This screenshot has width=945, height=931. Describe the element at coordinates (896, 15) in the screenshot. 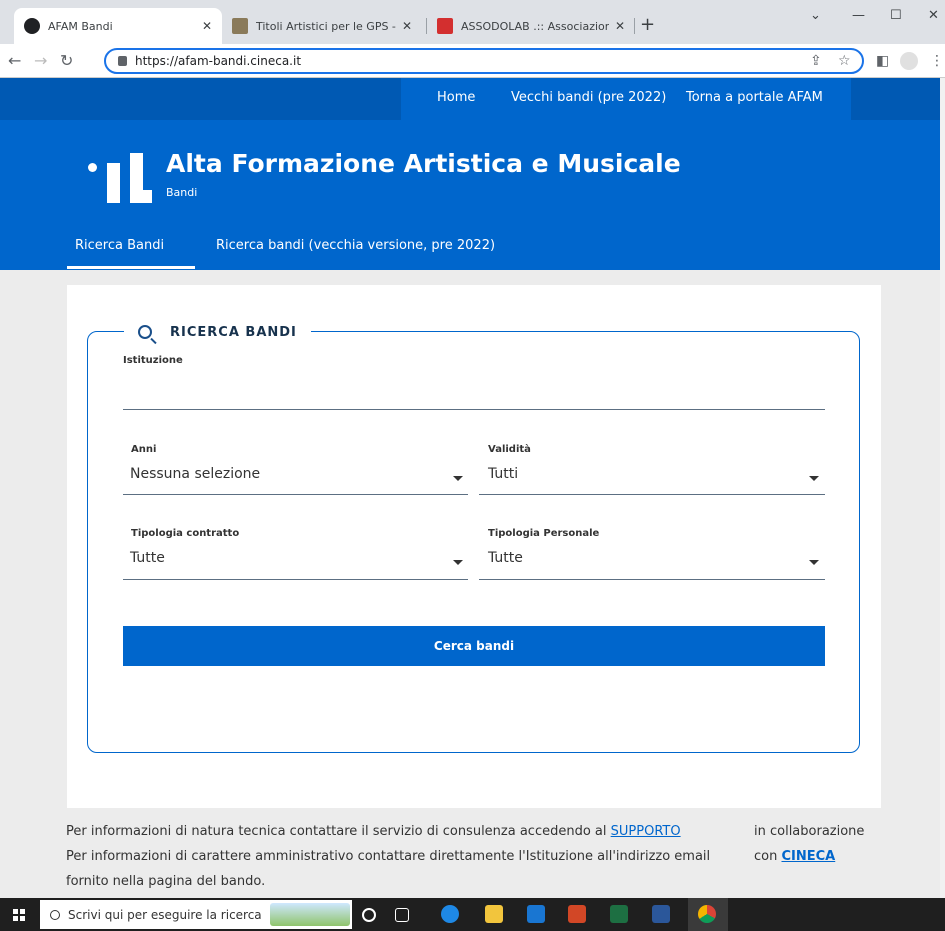

I see `maximize-icon: ☐` at that location.